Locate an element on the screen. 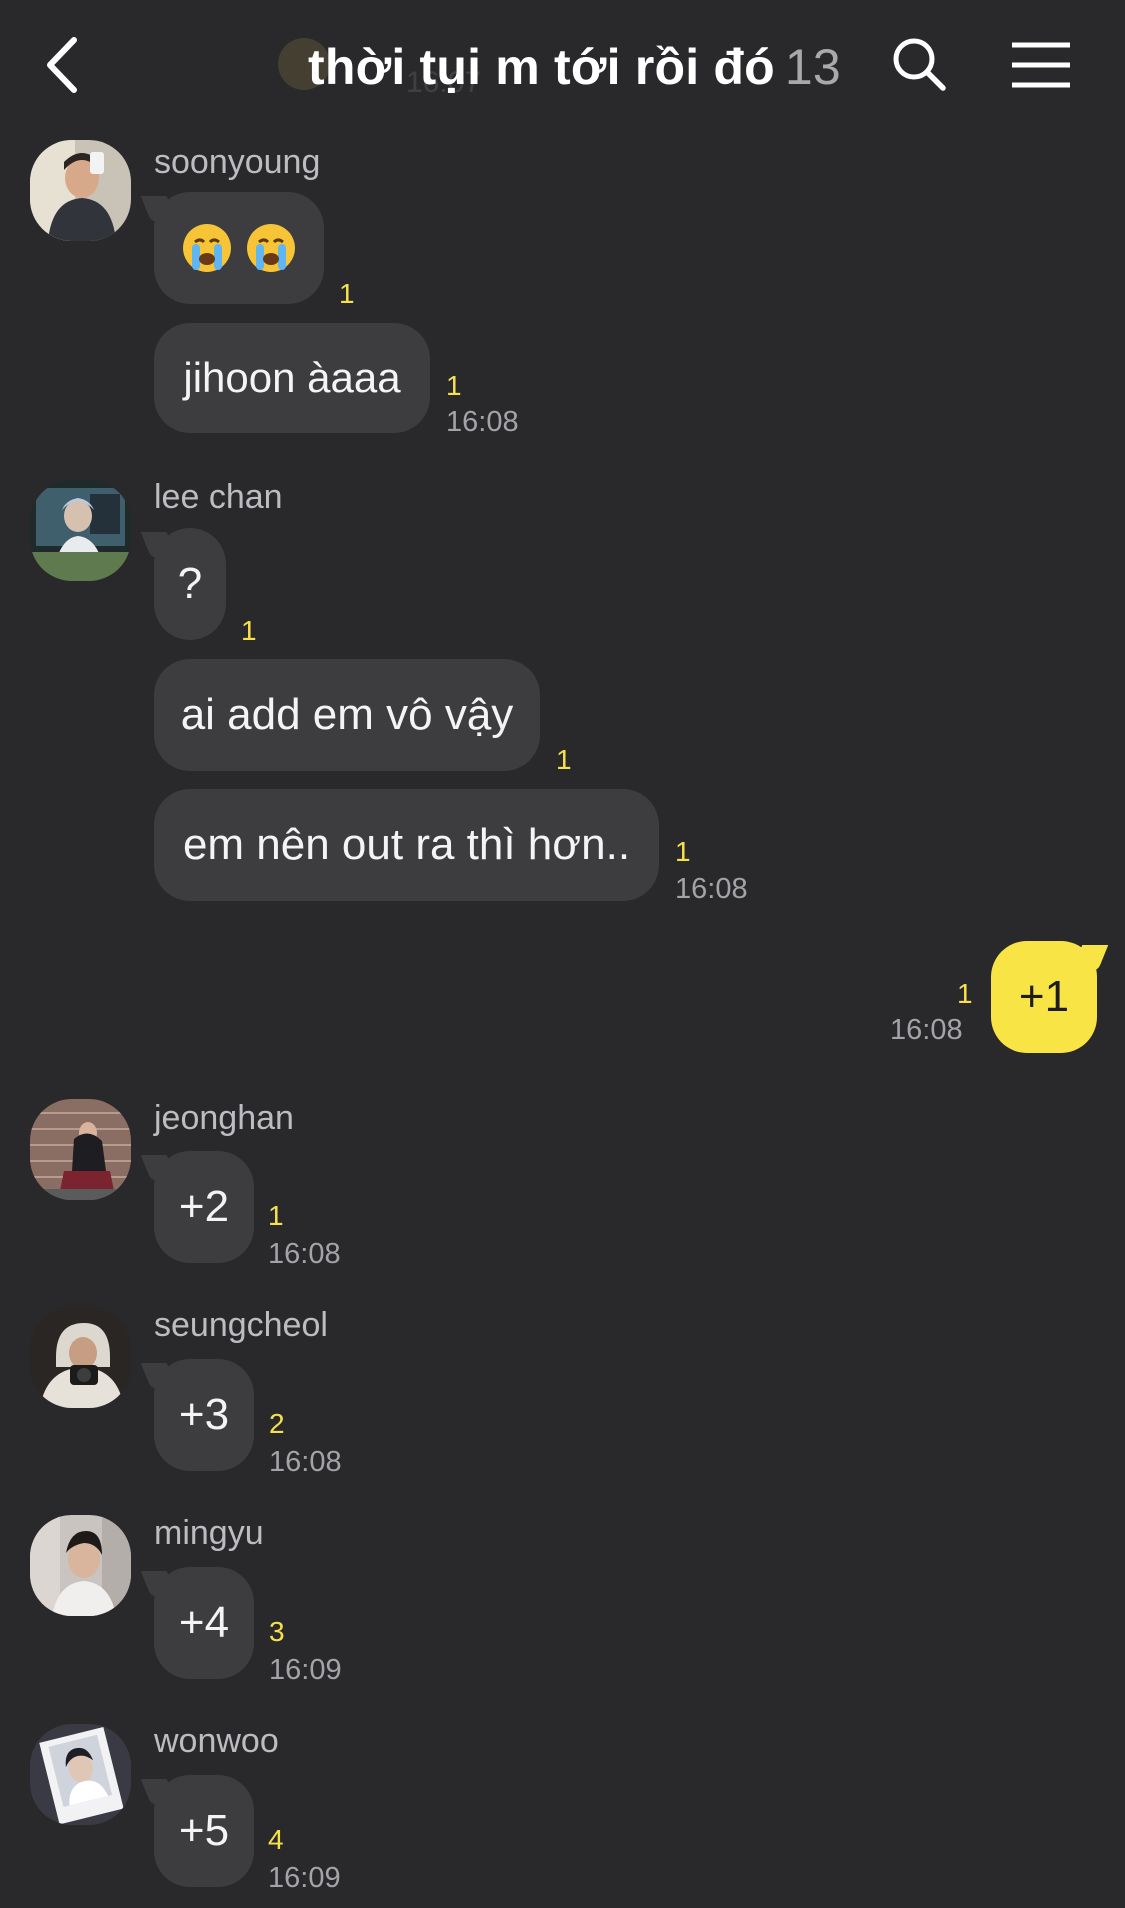 The height and width of the screenshot is (1908, 1125). chat-title: thời tụi m tới rồi đó 13 is located at coordinates (574, 67).